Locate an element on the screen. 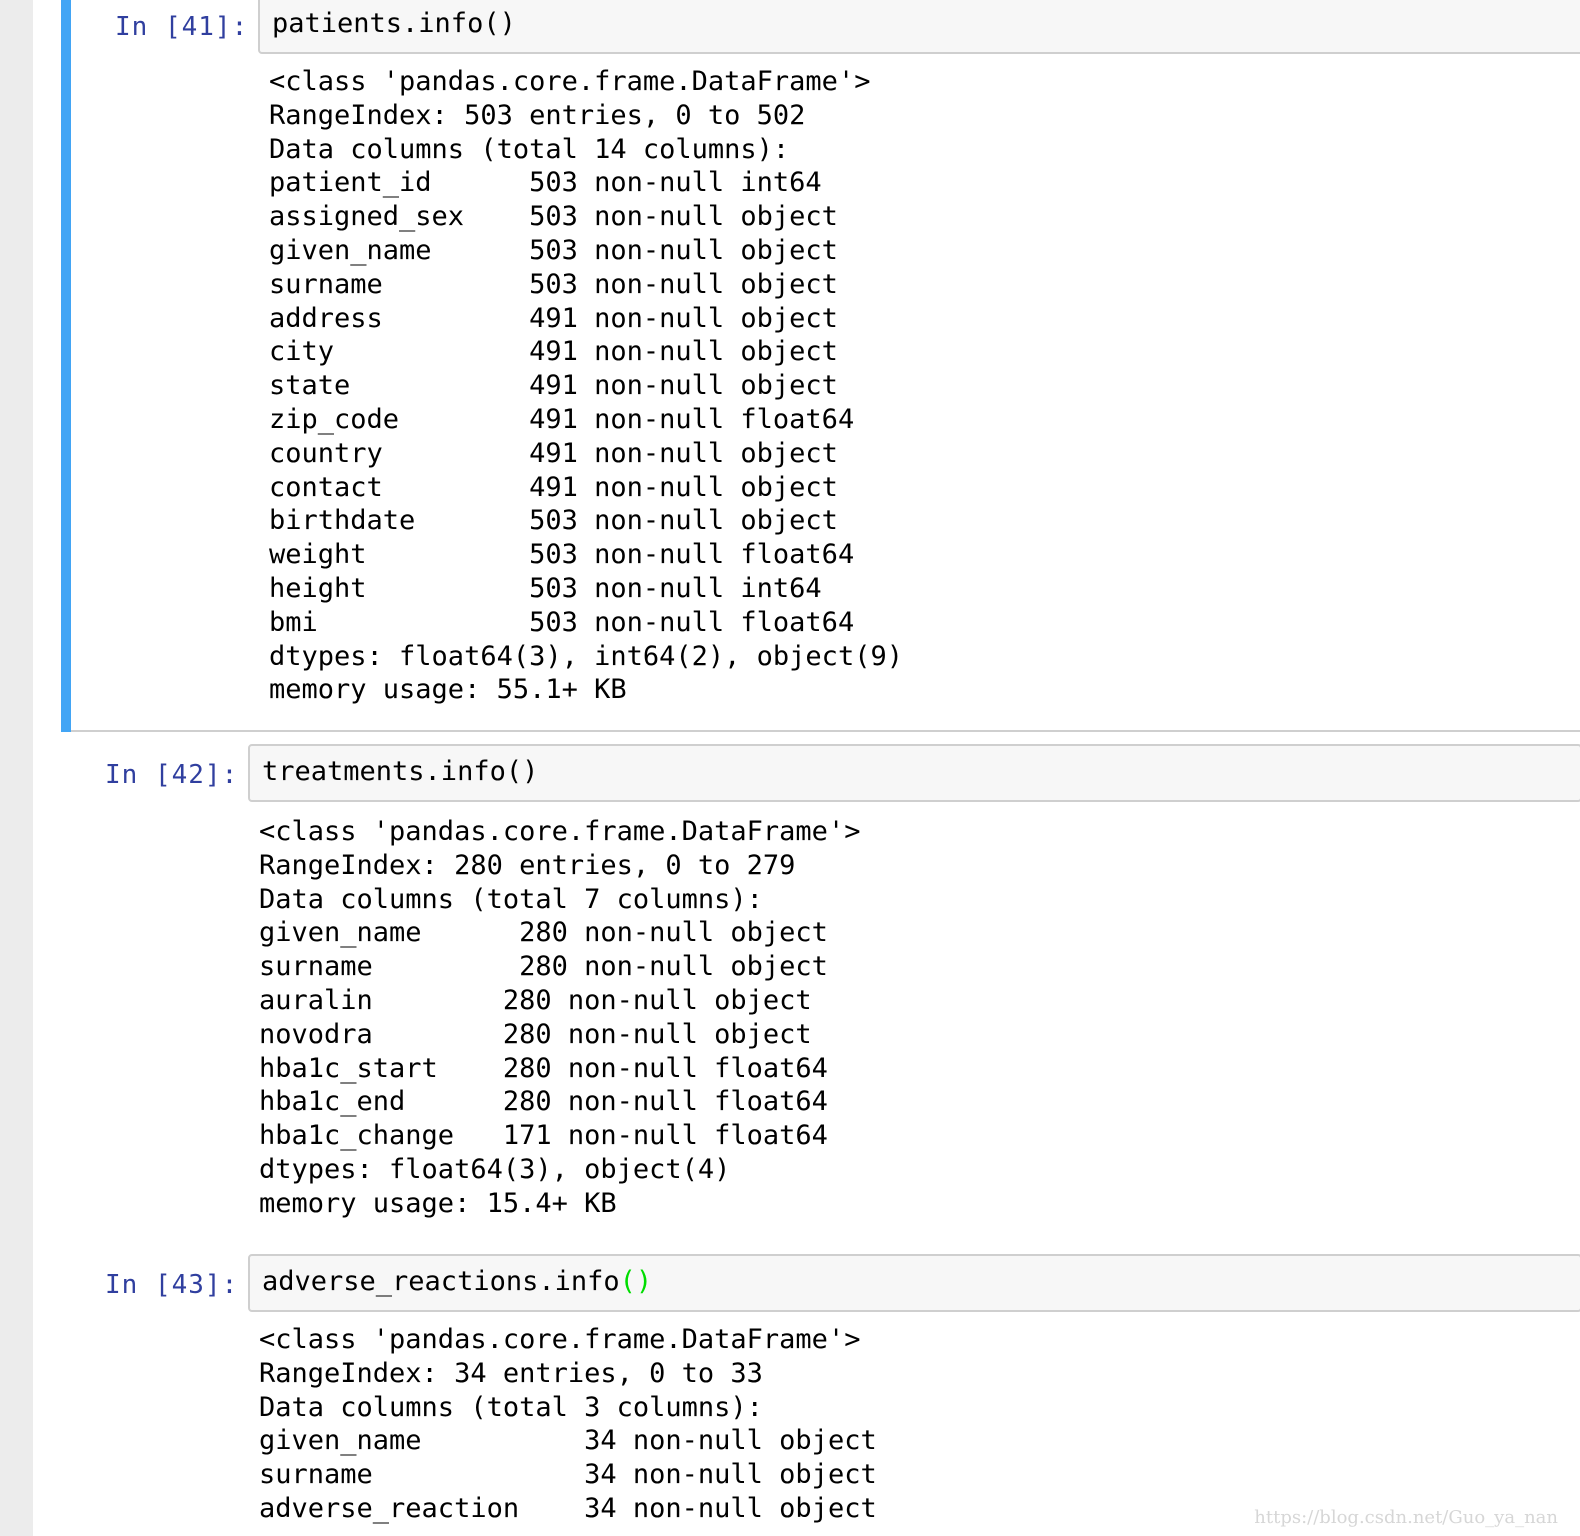 This screenshot has width=1580, height=1536. code-text: adverse_reactions.info() is located at coordinates (457, 1281).